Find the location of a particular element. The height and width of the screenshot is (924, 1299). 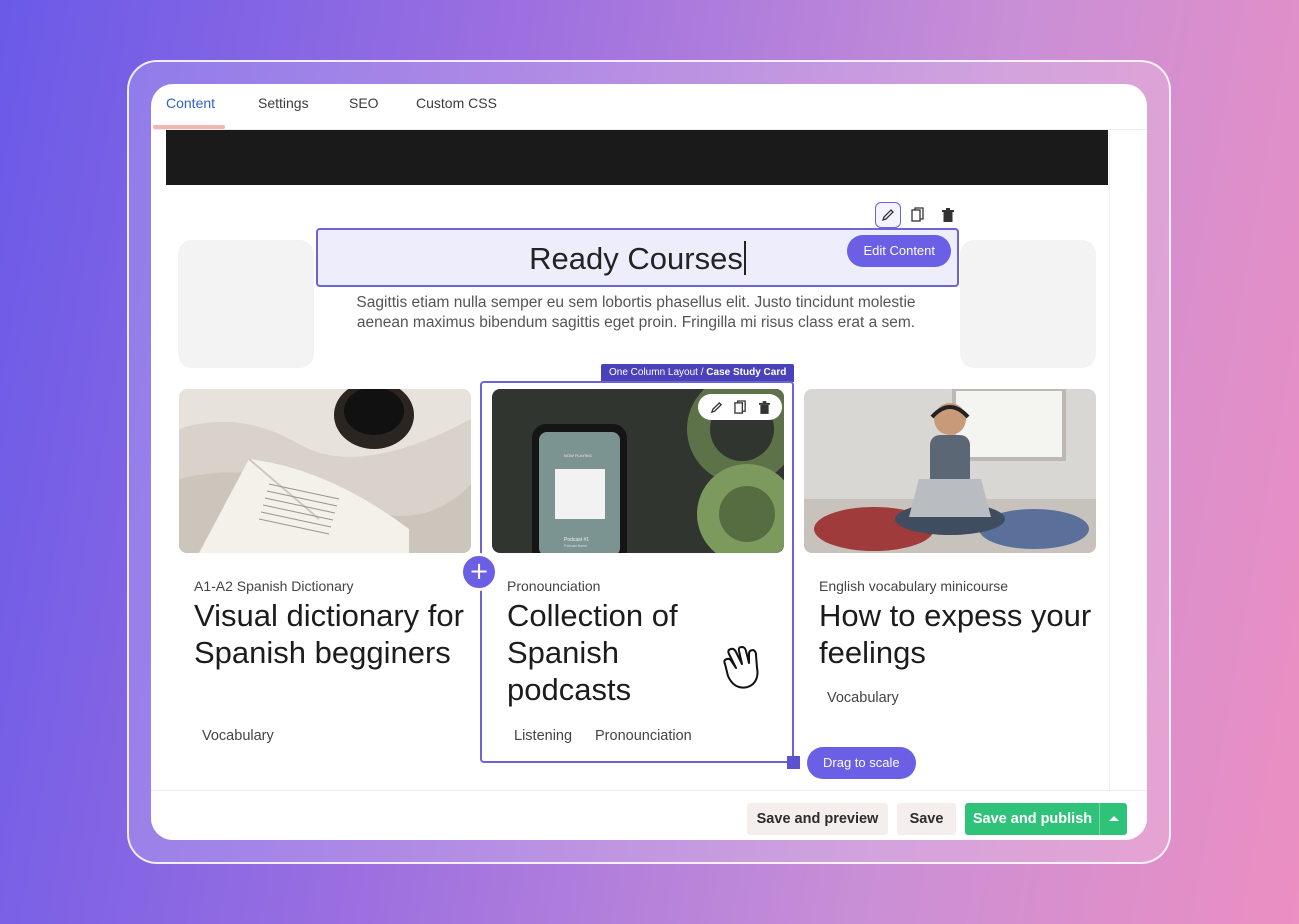

title-toolbar is located at coordinates (918, 215).